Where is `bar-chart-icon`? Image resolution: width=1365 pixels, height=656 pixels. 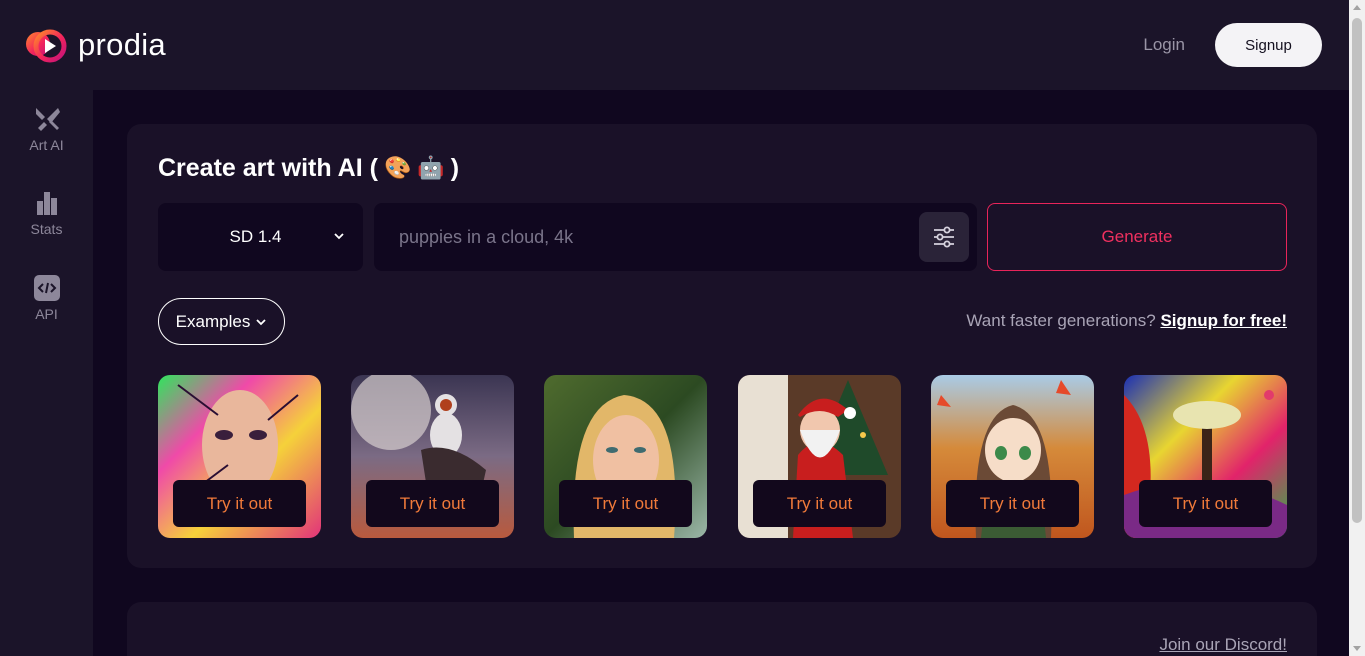
bar-chart-icon is located at coordinates (46, 203).